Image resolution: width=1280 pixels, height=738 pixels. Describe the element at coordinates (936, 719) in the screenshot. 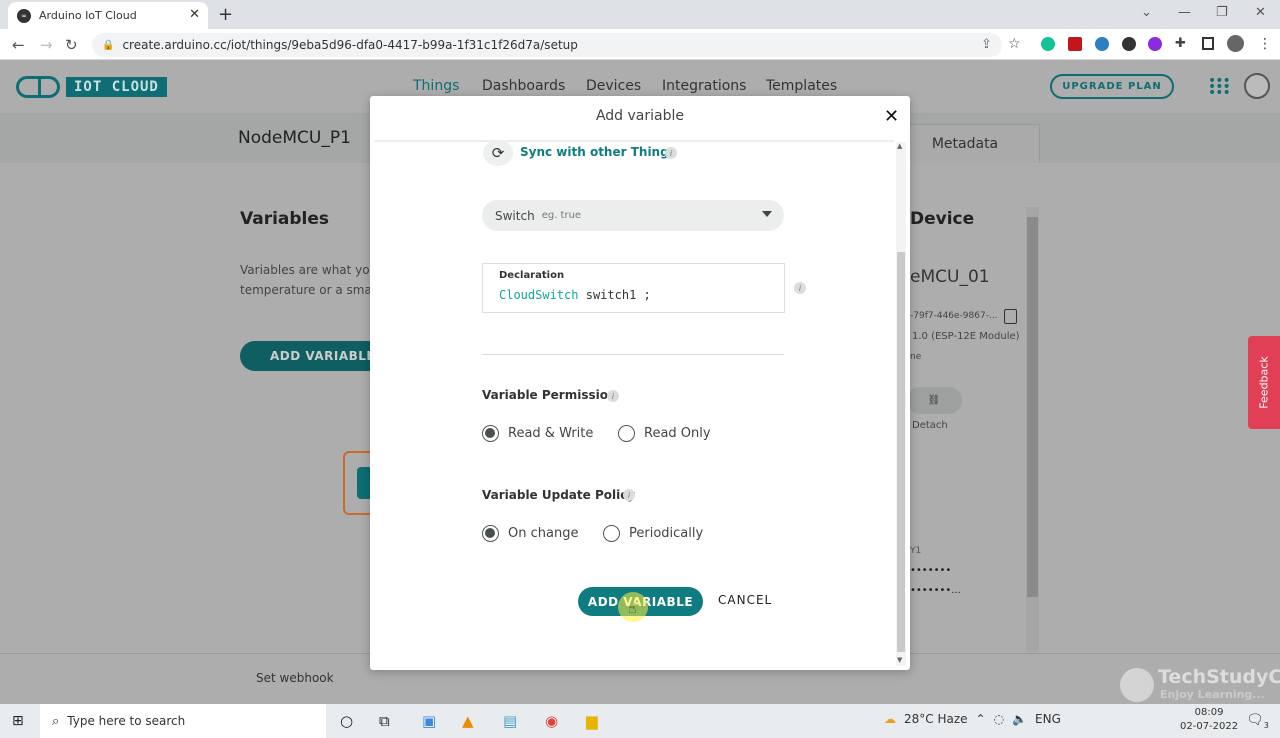

I see `weather-text: 28°C Haze` at that location.